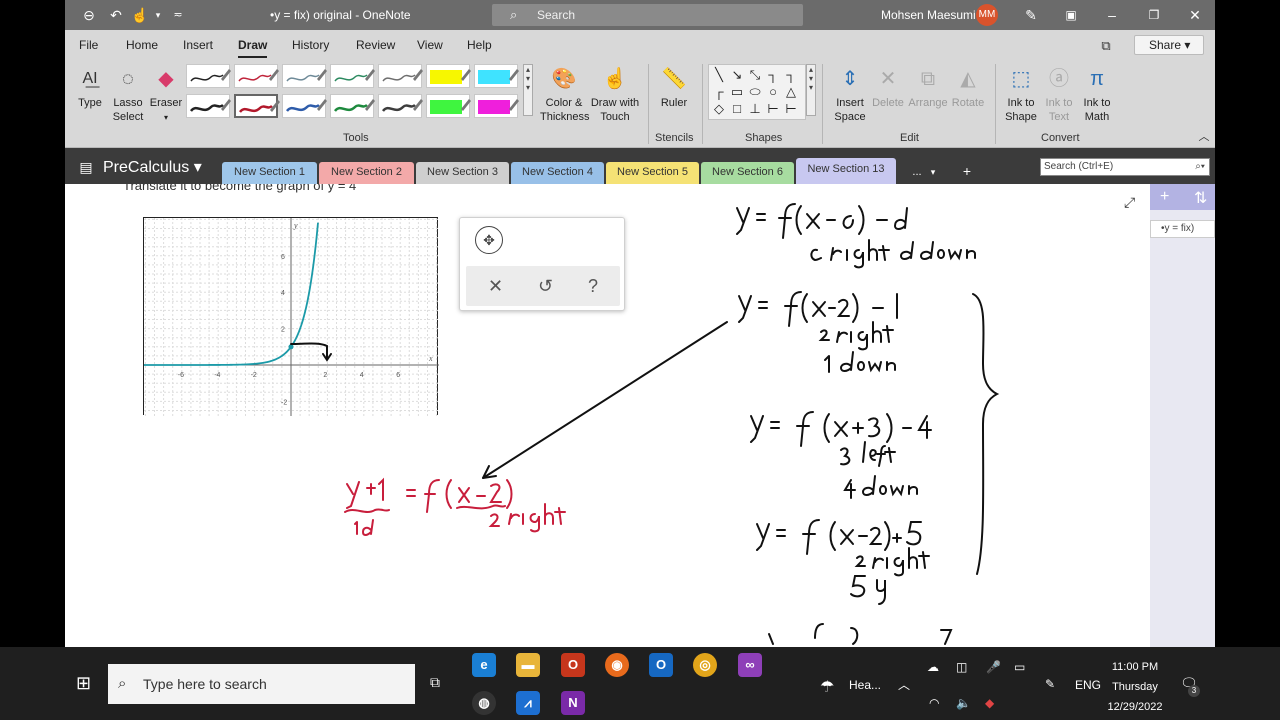  I want to click on menu-draw: Draw, so click(253, 48).